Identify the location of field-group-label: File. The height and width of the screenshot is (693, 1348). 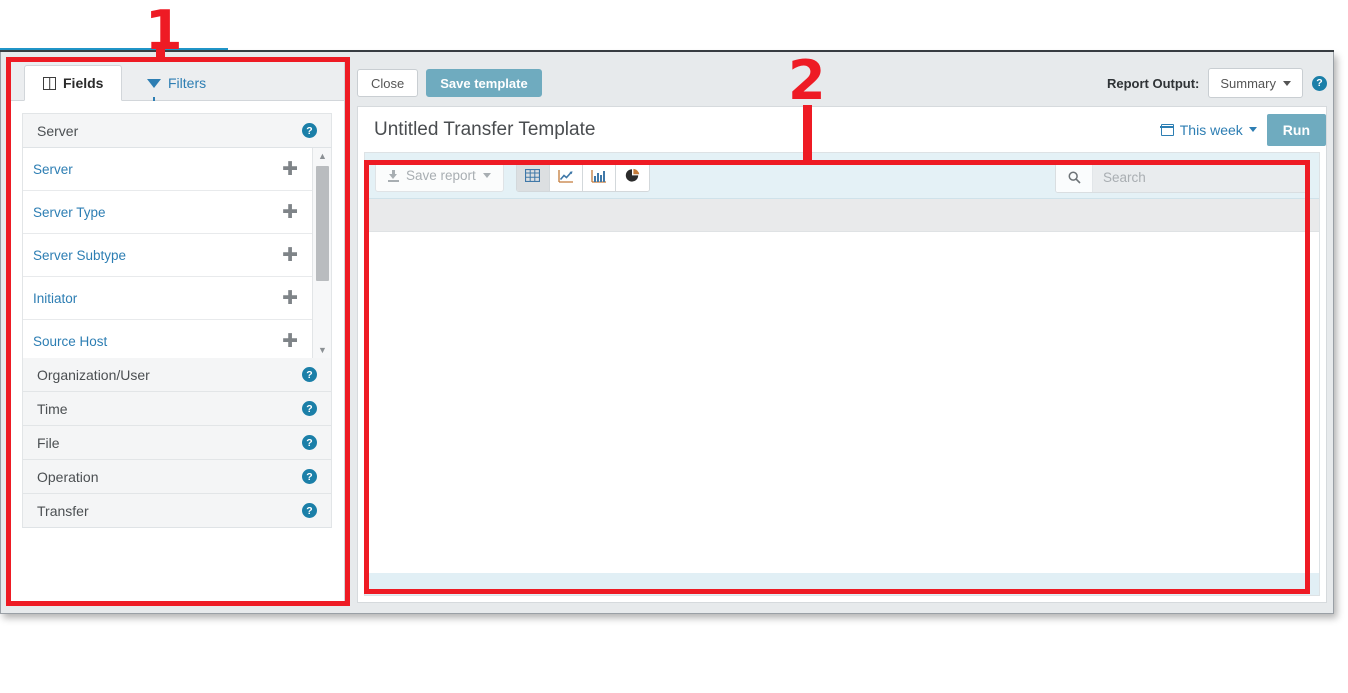
(48, 442).